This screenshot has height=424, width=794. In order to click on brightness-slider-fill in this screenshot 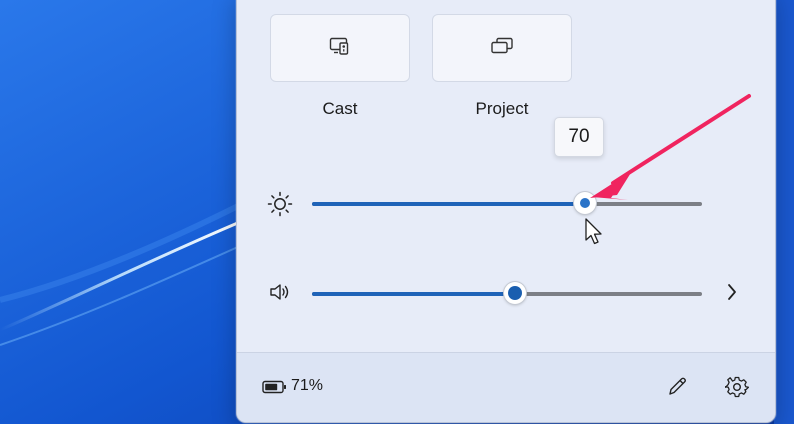, I will do `click(448, 204)`.